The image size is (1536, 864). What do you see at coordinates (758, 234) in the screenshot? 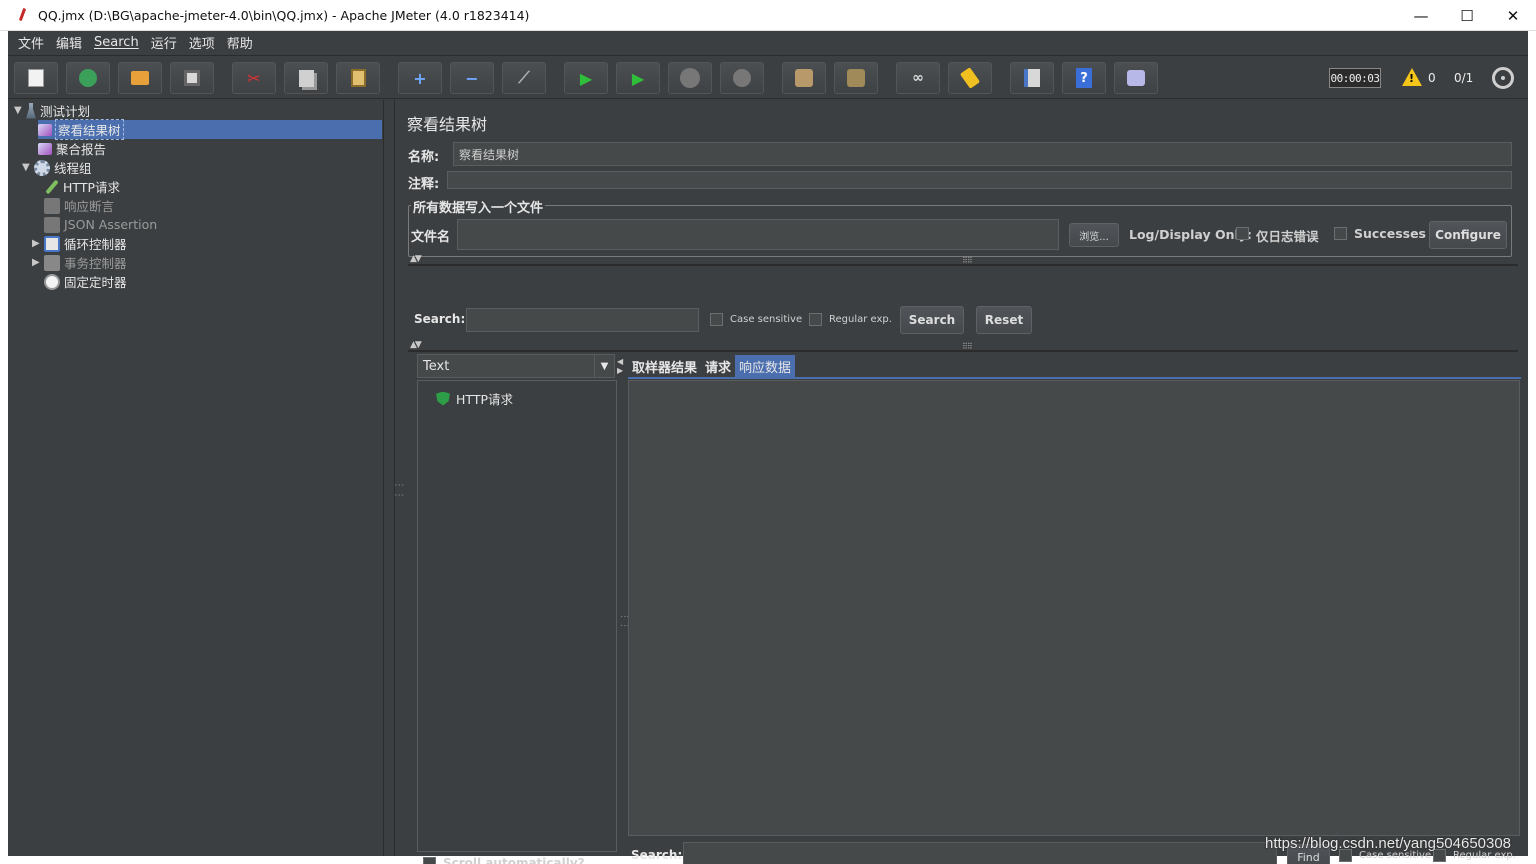
I see `filename-field` at bounding box center [758, 234].